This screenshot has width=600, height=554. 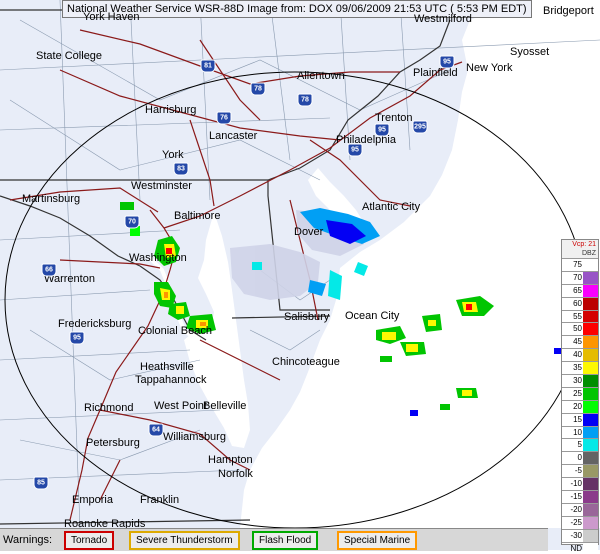 What do you see at coordinates (235, 474) in the screenshot?
I see `city-label: Norfolk` at bounding box center [235, 474].